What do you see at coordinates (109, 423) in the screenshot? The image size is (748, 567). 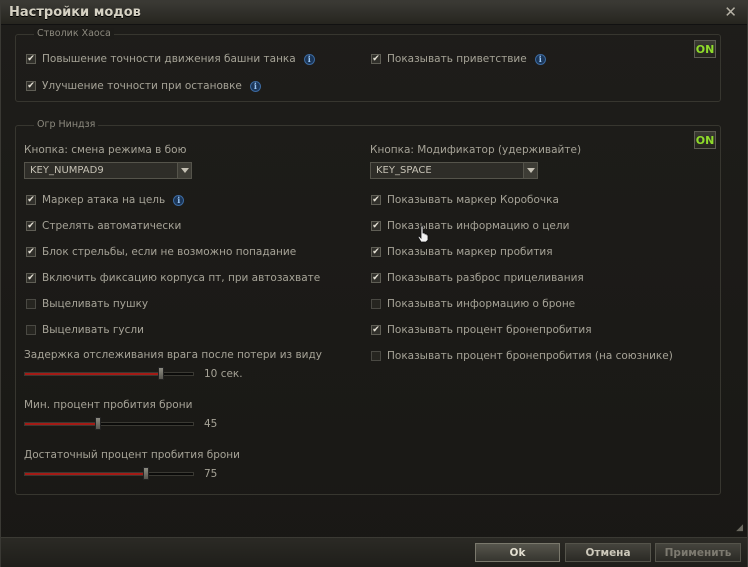 I see `min-penetration-slider` at bounding box center [109, 423].